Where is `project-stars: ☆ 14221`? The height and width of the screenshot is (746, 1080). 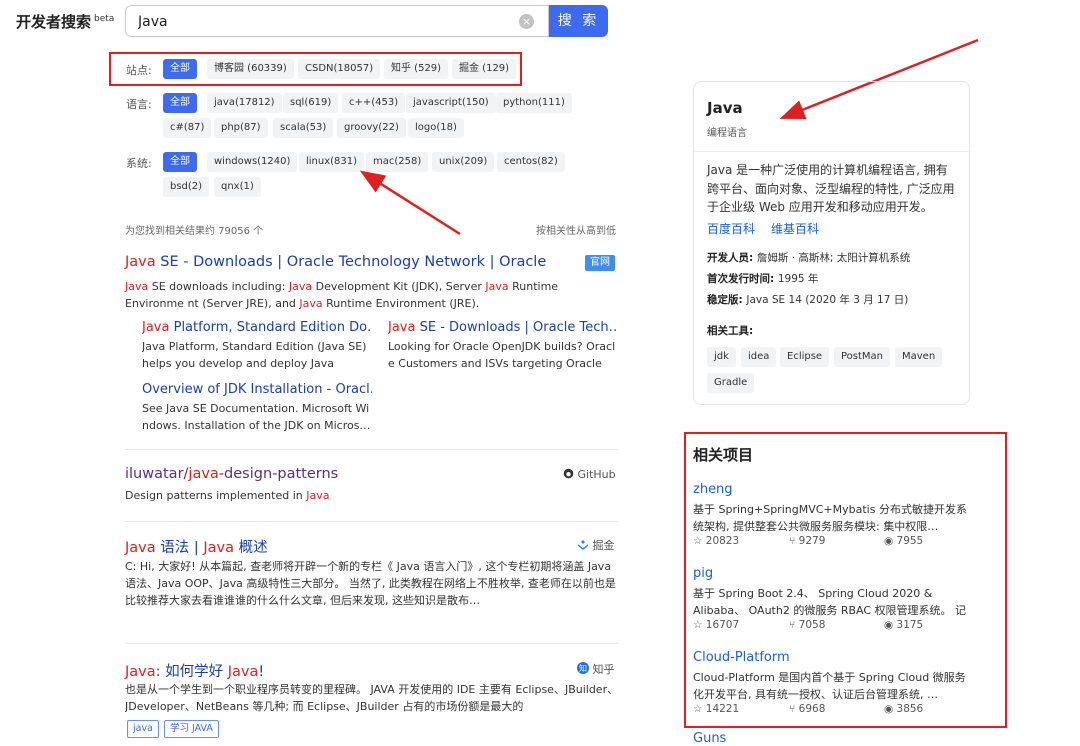 project-stars: ☆ 14221 is located at coordinates (716, 709).